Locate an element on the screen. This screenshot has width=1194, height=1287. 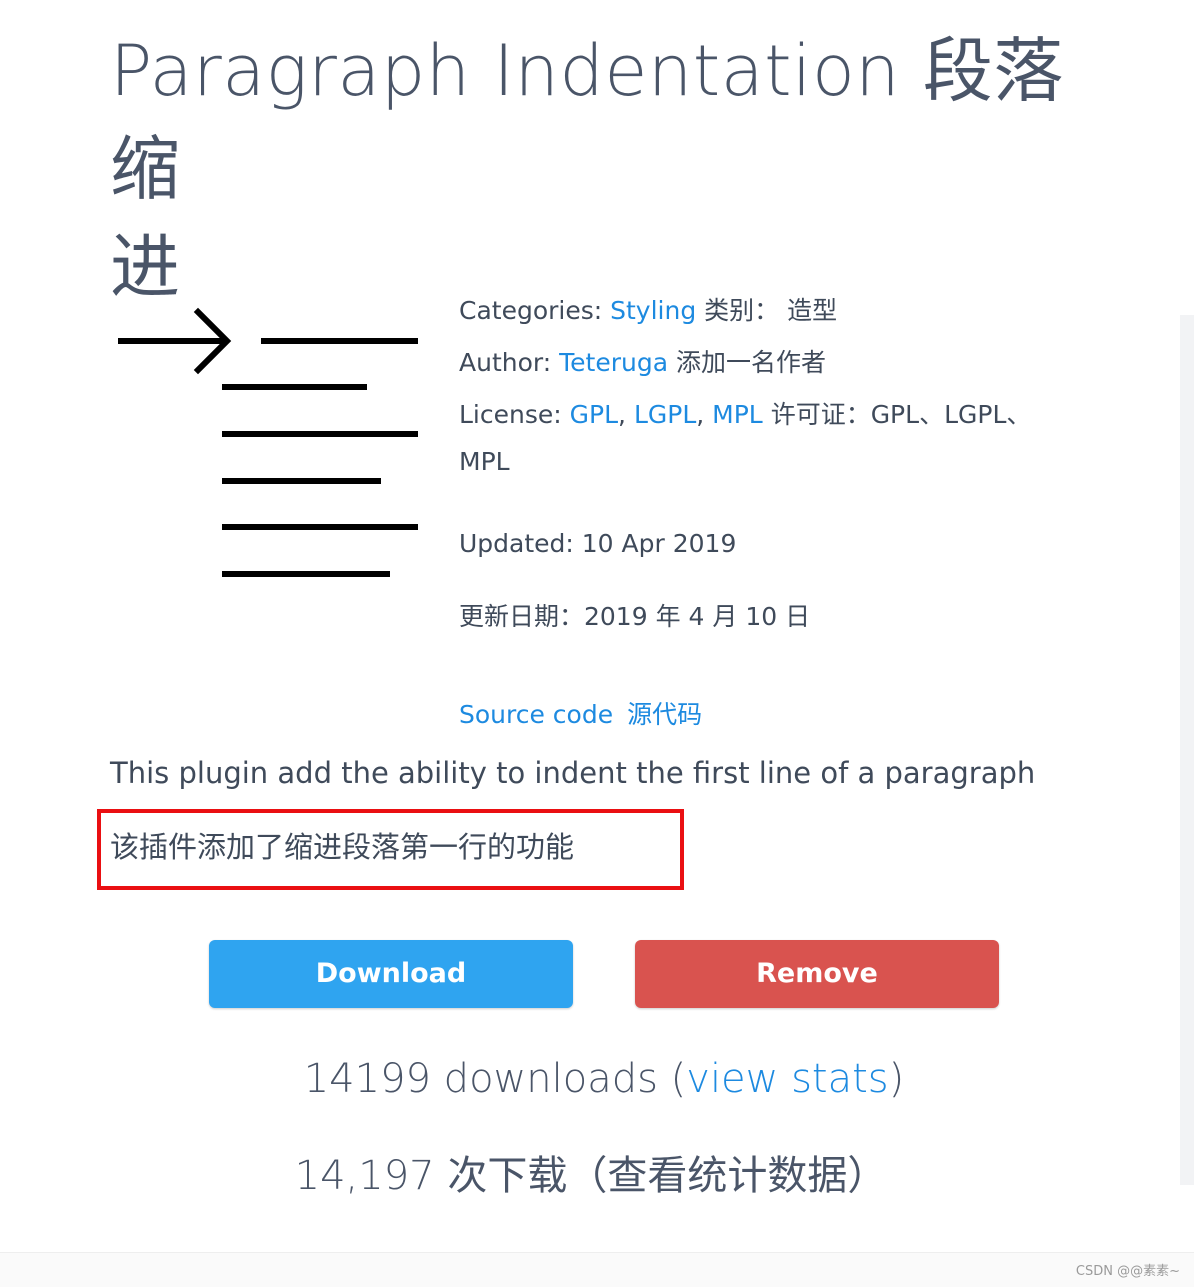
source-code-zh-link: 源代码 is located at coordinates (664, 714).